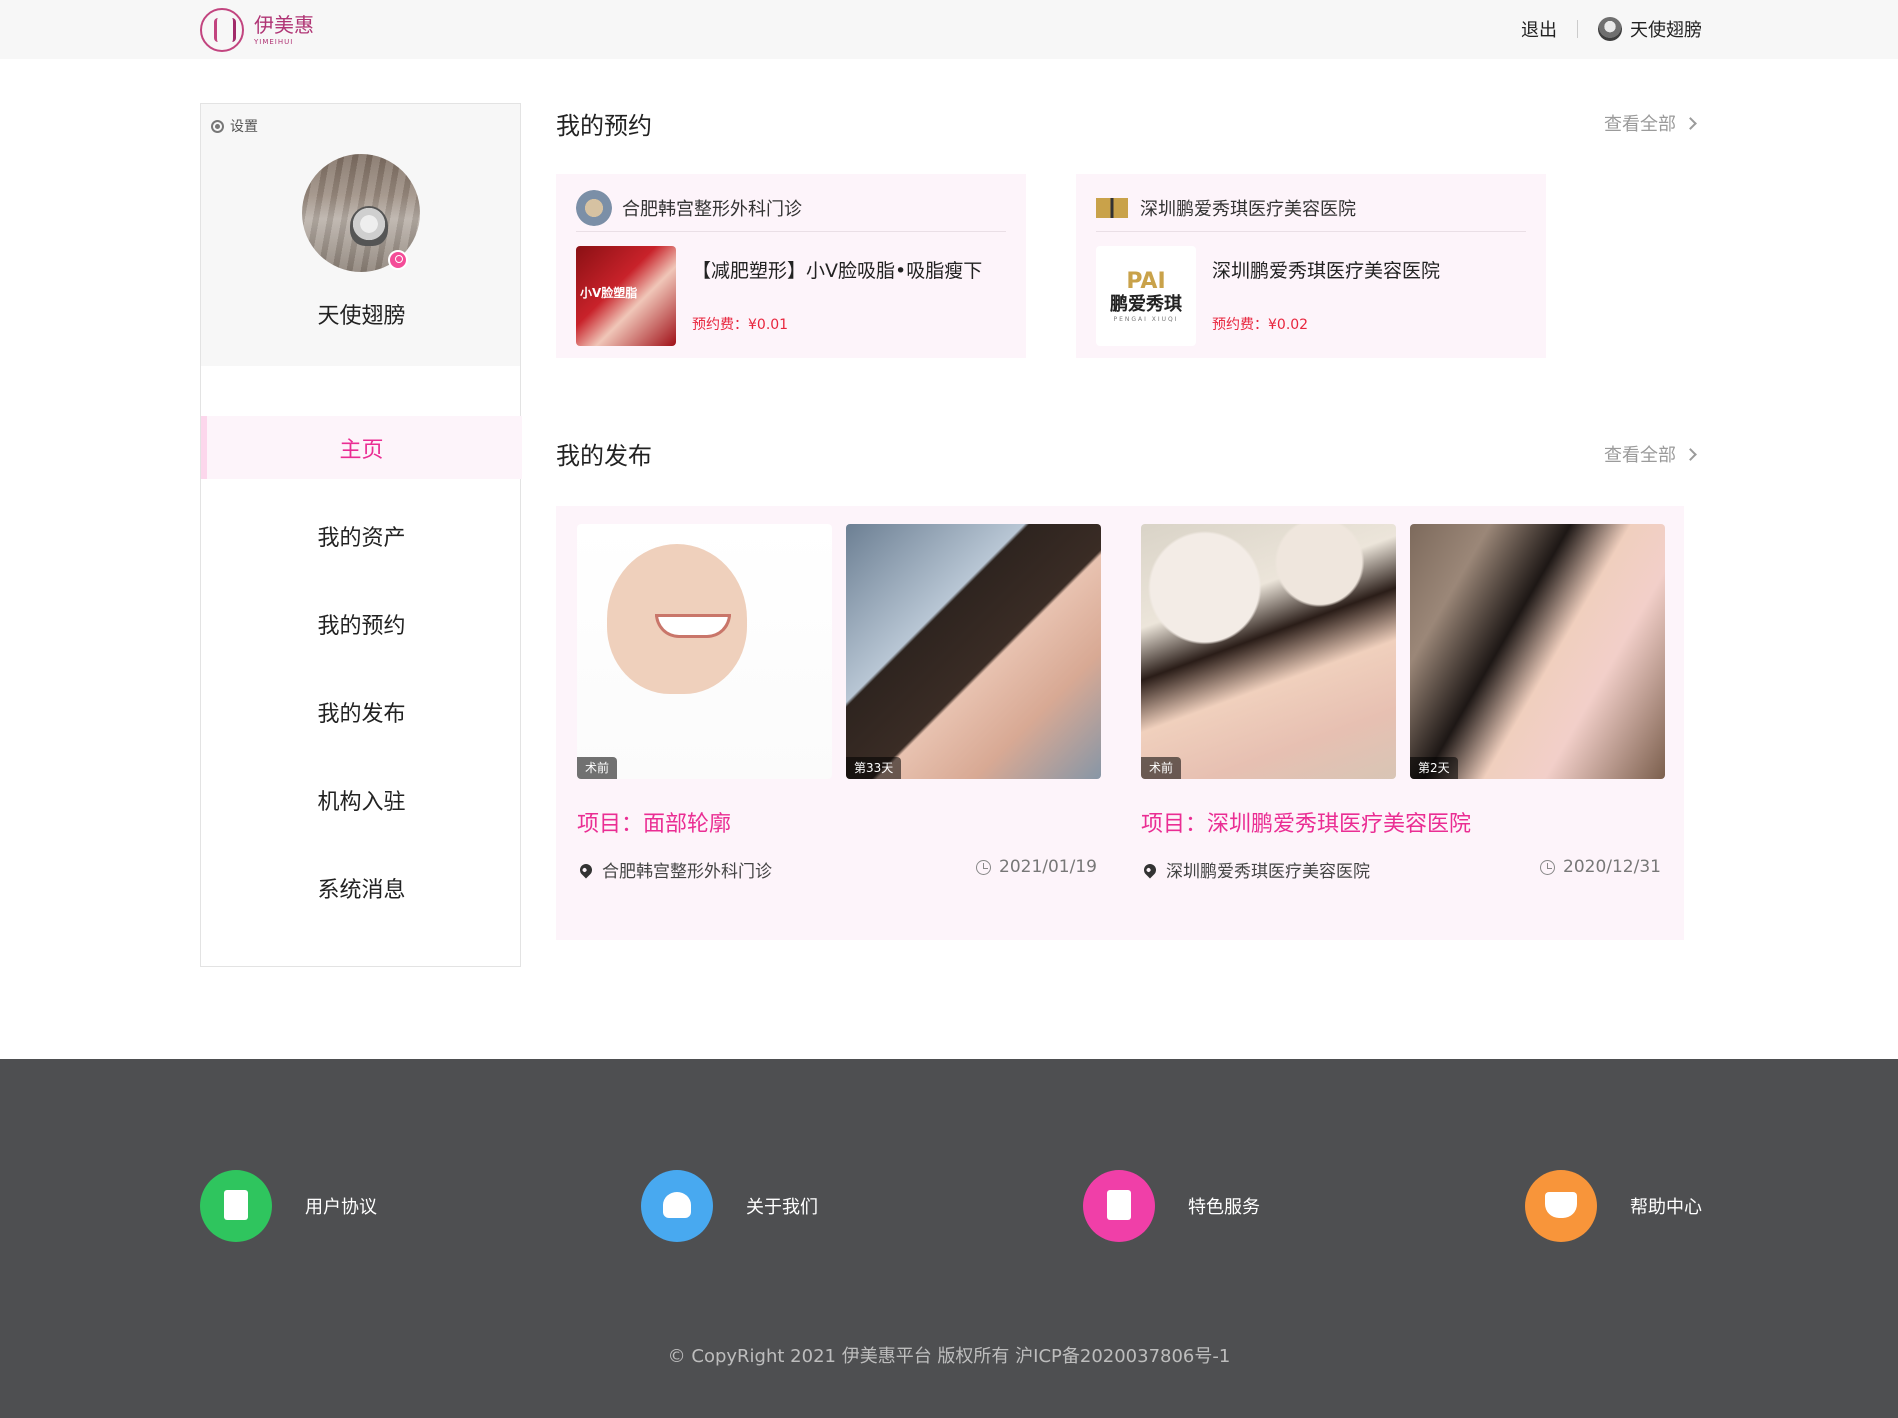 The width and height of the screenshot is (1898, 1418). Describe the element at coordinates (1260, 325) in the screenshot. I see `reservation-price: 预约费：¥0.02` at that location.